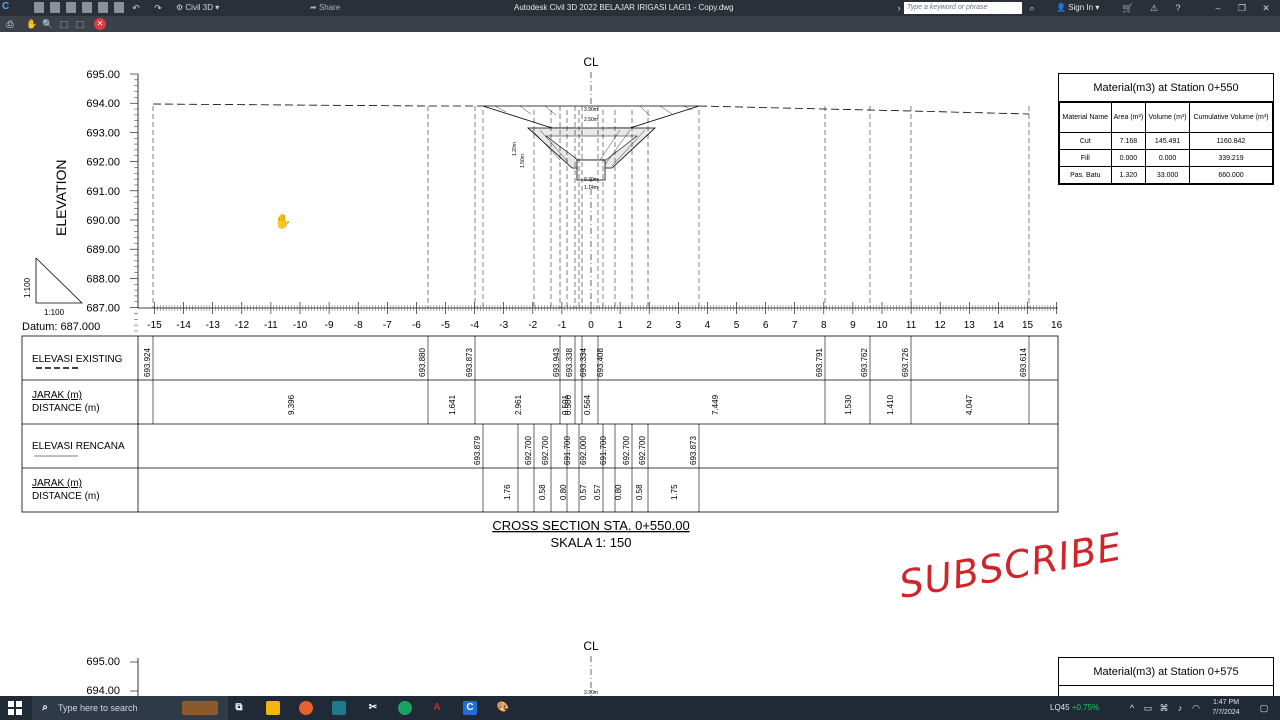 The height and width of the screenshot is (720, 1280). What do you see at coordinates (523, 161) in the screenshot?
I see `dim-h2: 1.50m` at bounding box center [523, 161].